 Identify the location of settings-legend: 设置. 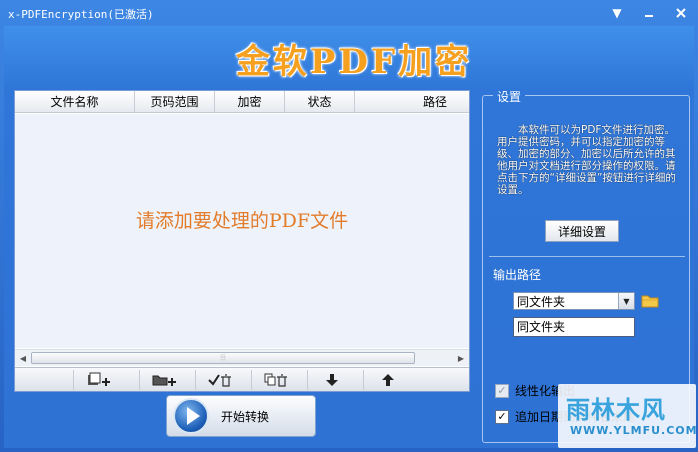
(509, 96).